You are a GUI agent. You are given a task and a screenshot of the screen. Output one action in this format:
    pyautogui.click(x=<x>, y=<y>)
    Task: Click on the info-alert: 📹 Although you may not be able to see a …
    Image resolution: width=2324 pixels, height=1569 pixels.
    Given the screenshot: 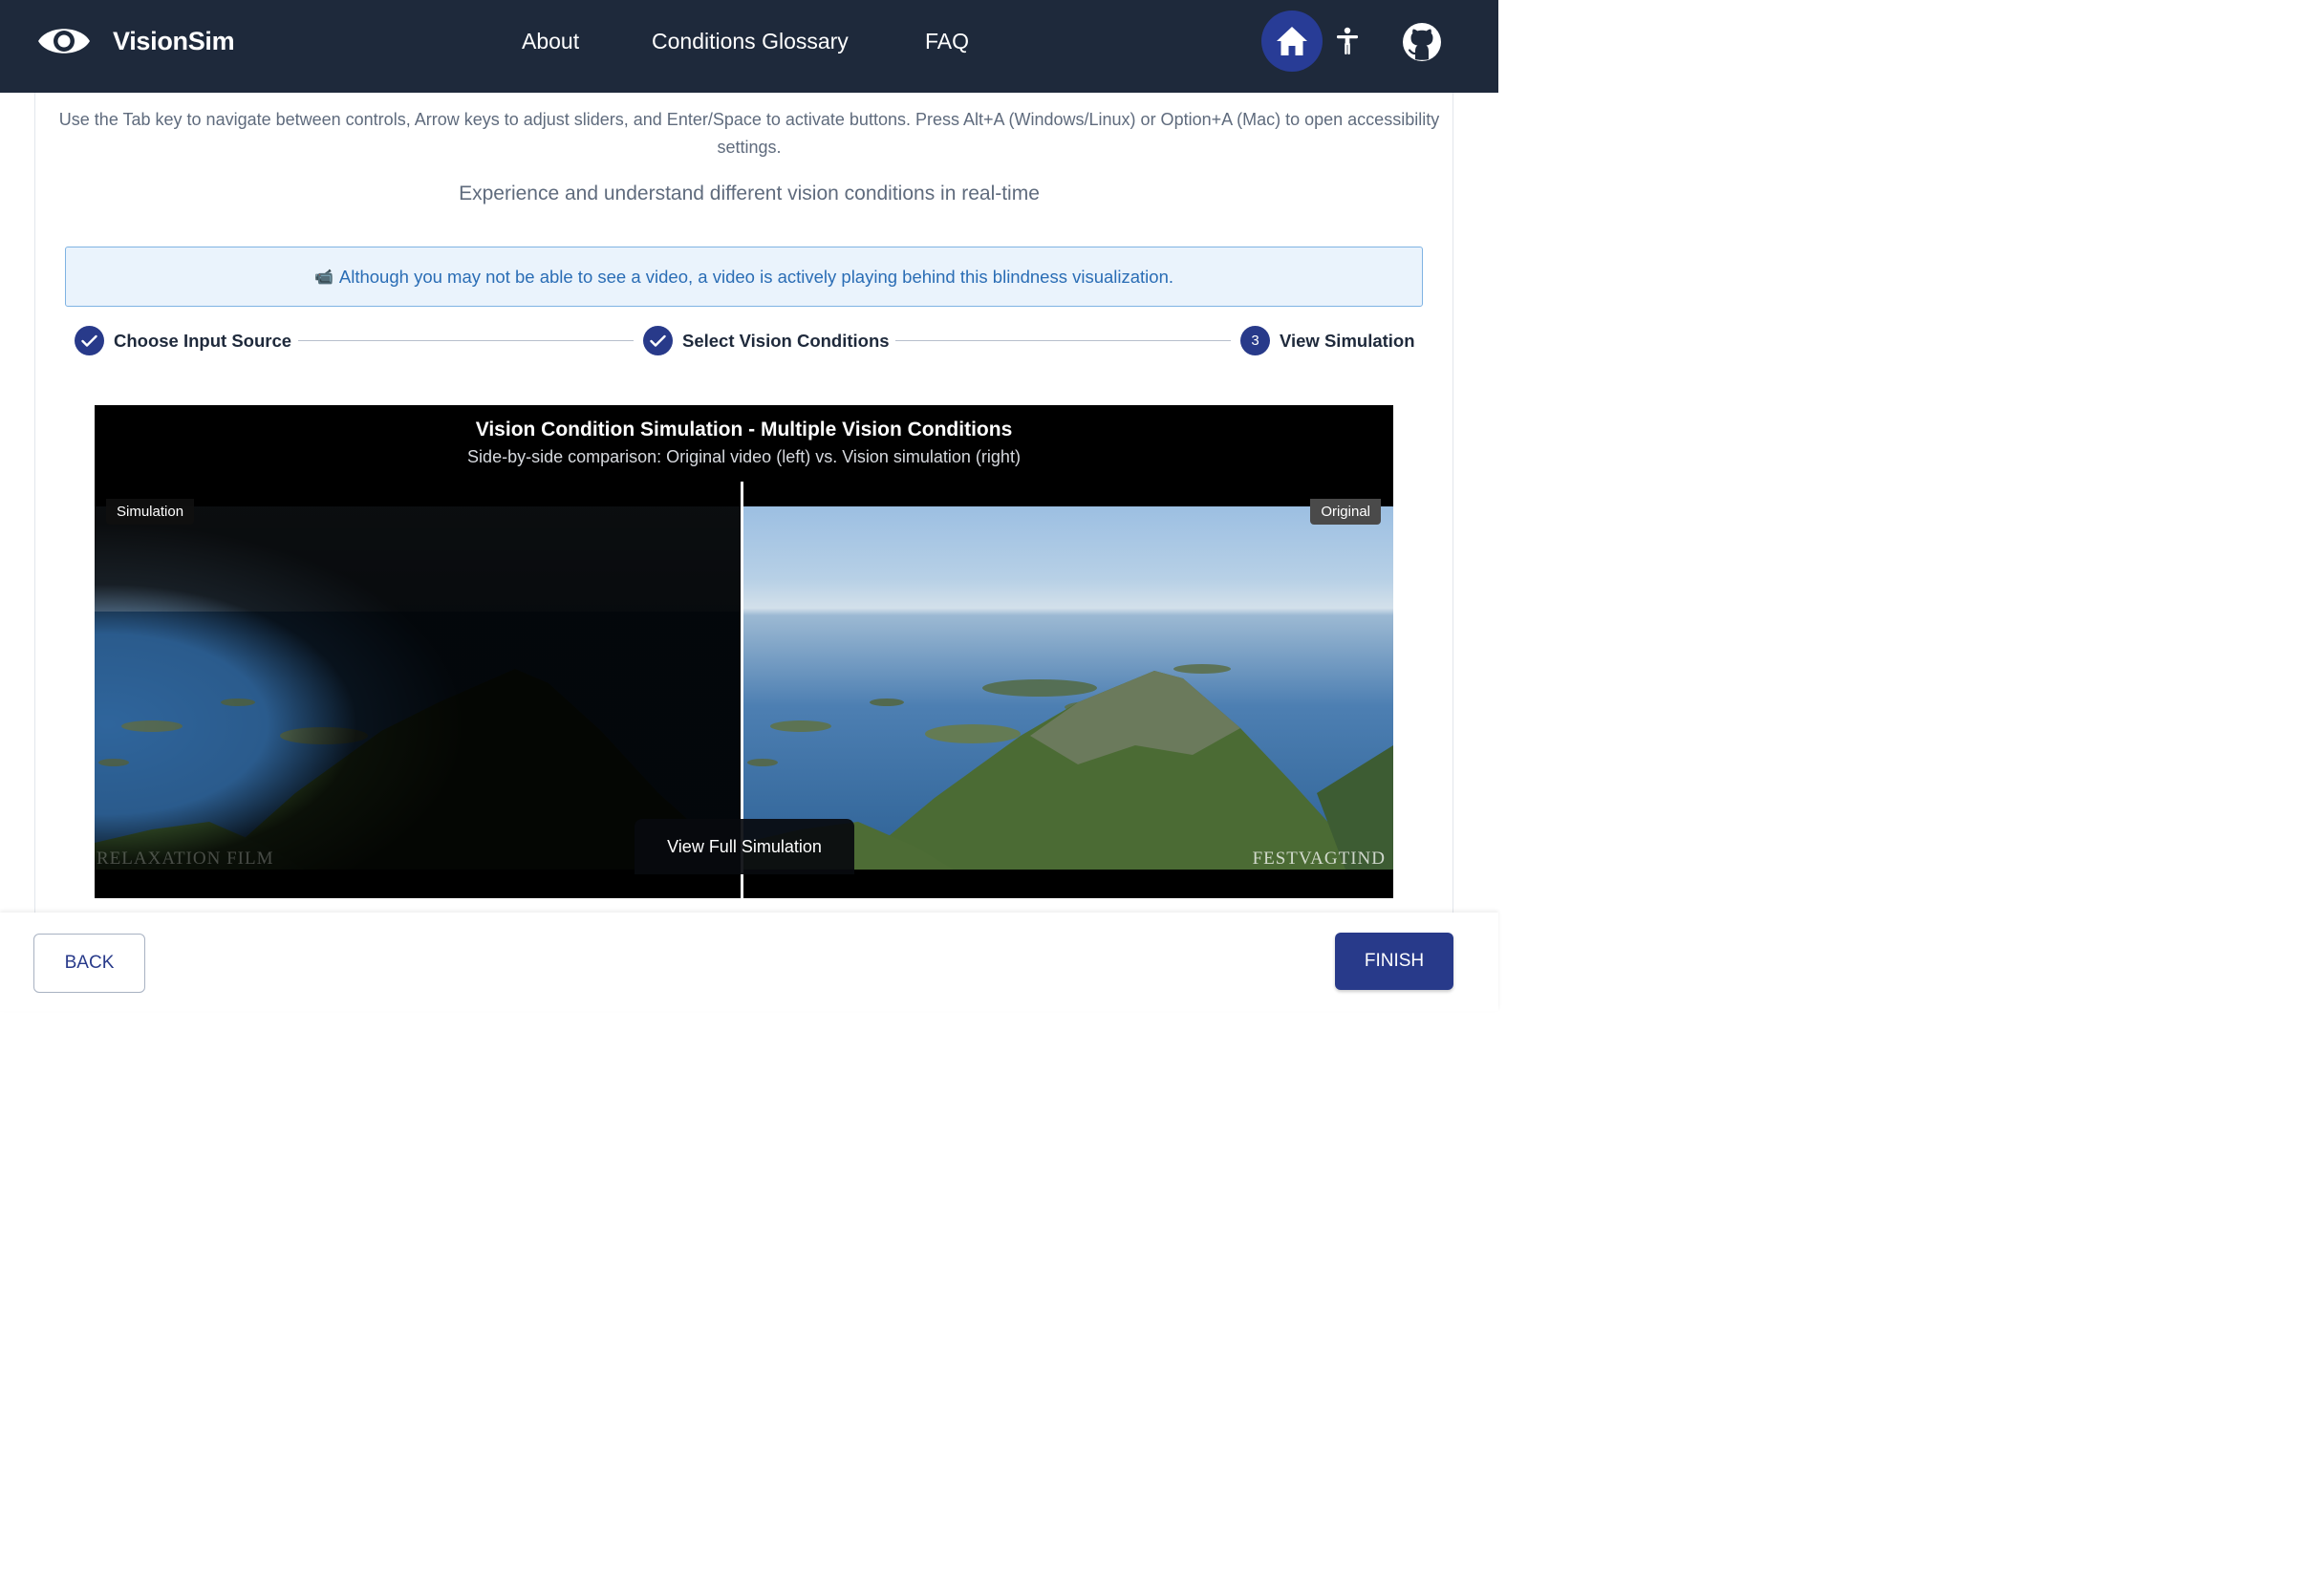 What is the action you would take?
    pyautogui.click(x=744, y=277)
    